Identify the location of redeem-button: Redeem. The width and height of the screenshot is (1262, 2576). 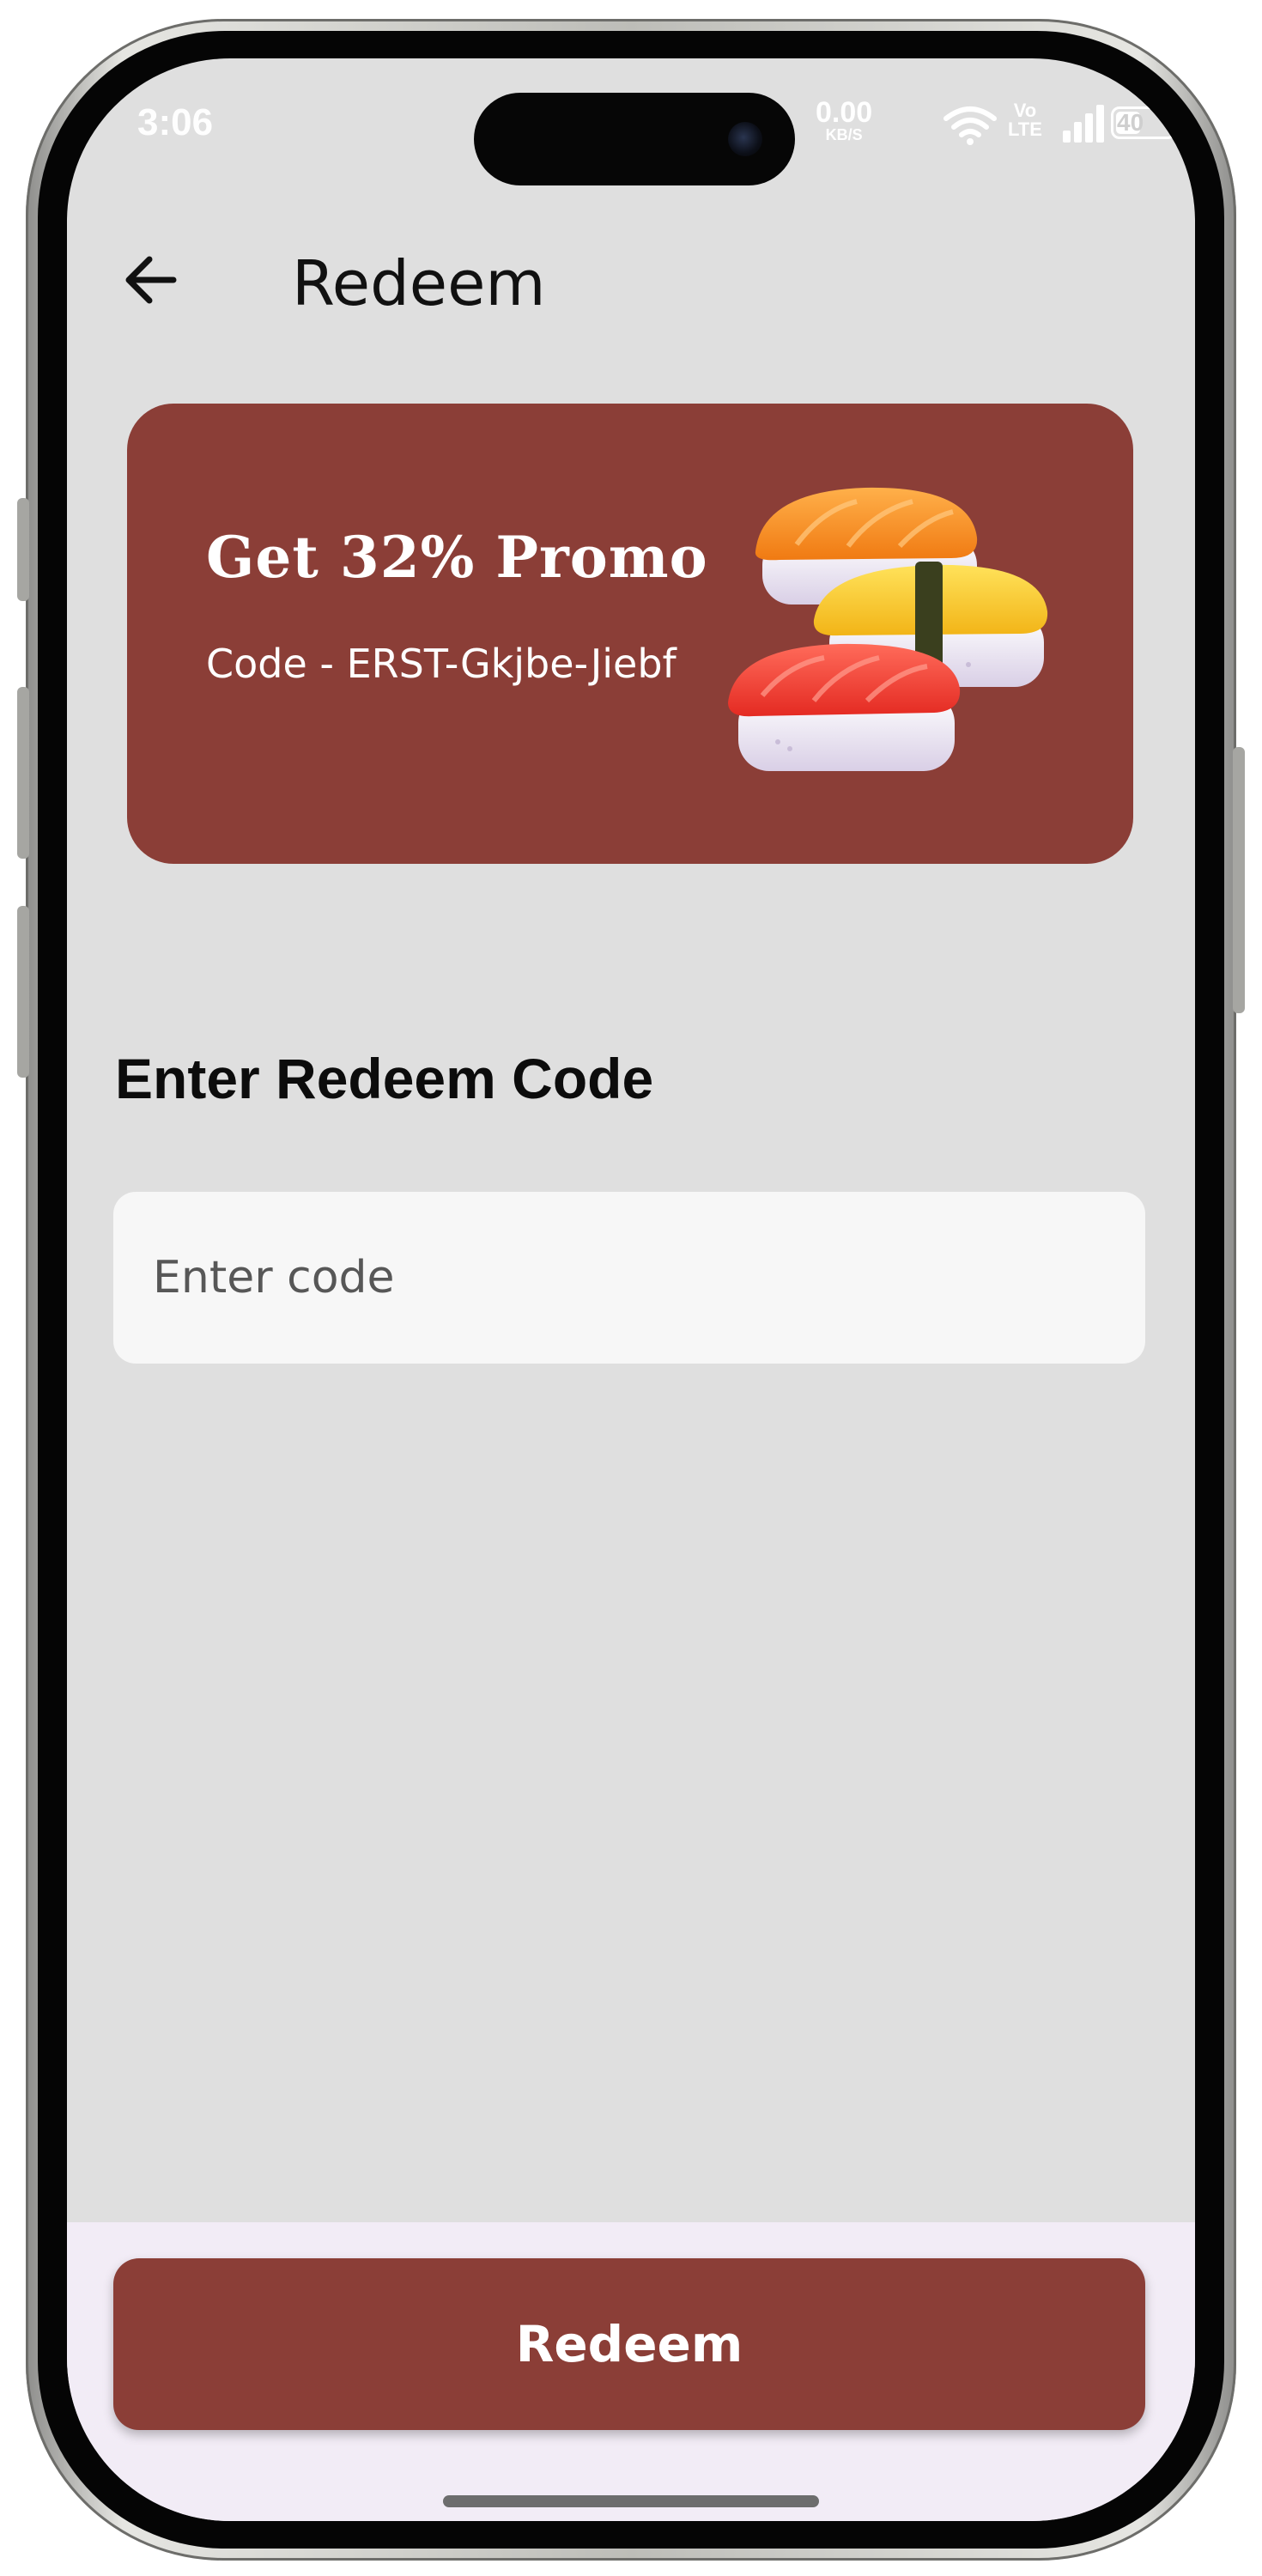
(629, 2344).